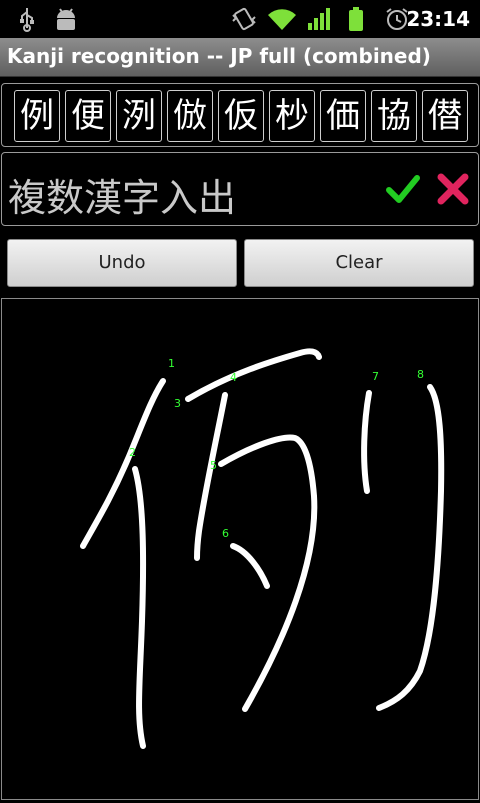  Describe the element at coordinates (88, 116) in the screenshot. I see `candidate-2: 便` at that location.